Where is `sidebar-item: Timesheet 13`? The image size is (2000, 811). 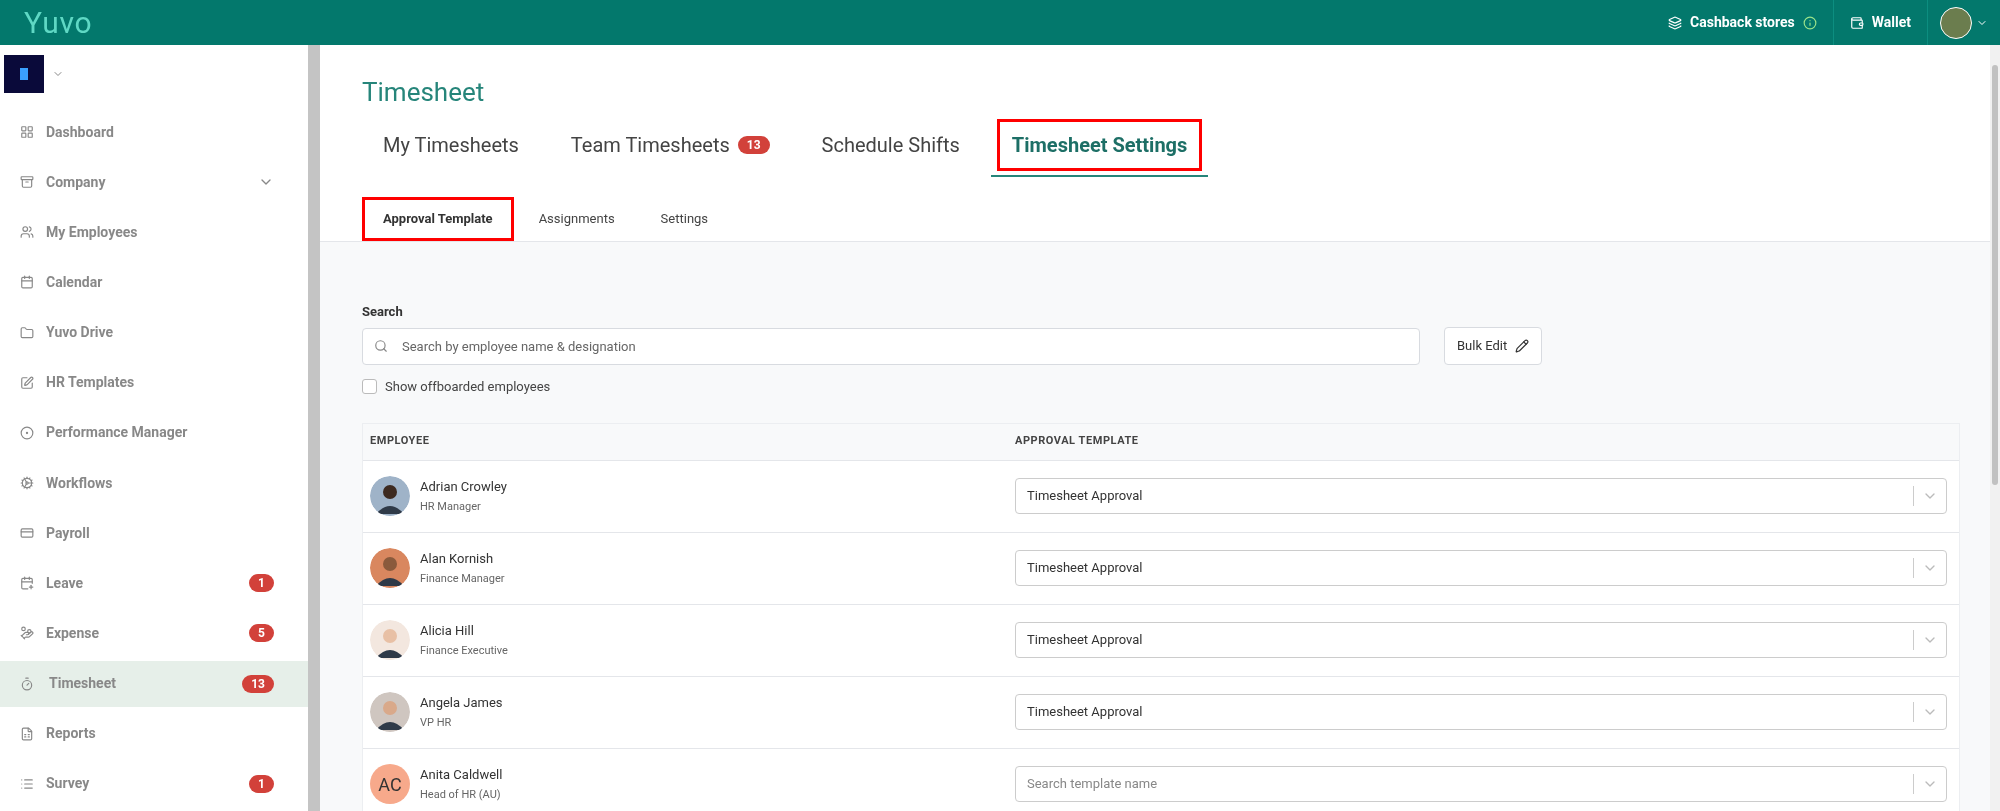 sidebar-item: Timesheet 13 is located at coordinates (154, 683).